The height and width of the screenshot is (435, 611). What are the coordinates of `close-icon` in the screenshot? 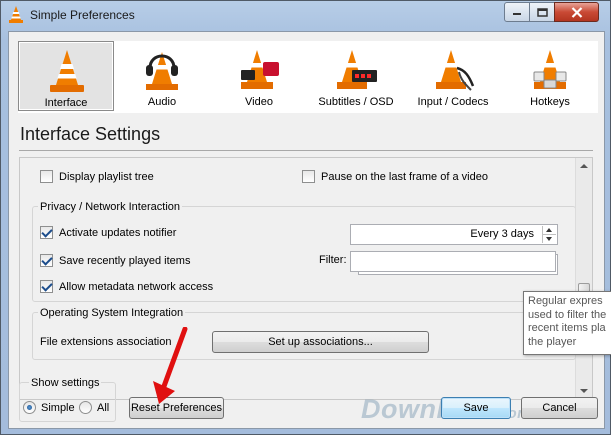 It's located at (576, 12).